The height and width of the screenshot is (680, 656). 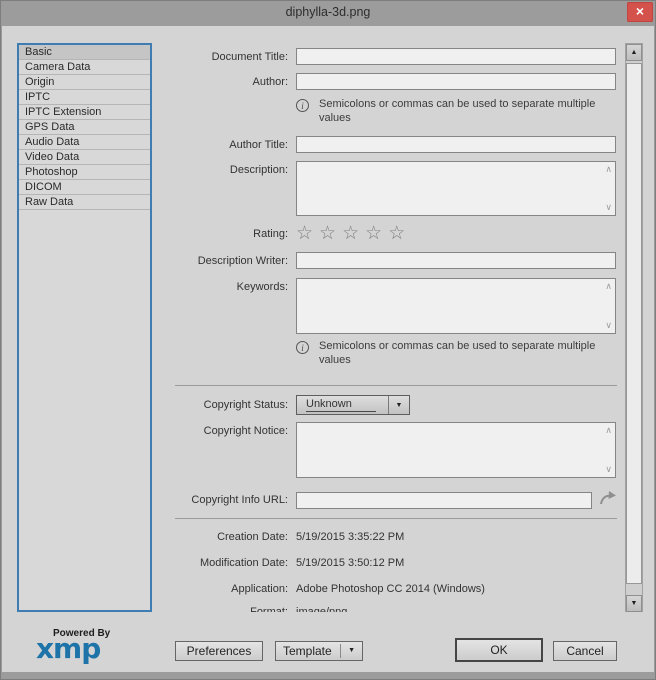 I want to click on copyright-status-dropdown: Unknown ▼, so click(x=353, y=405).